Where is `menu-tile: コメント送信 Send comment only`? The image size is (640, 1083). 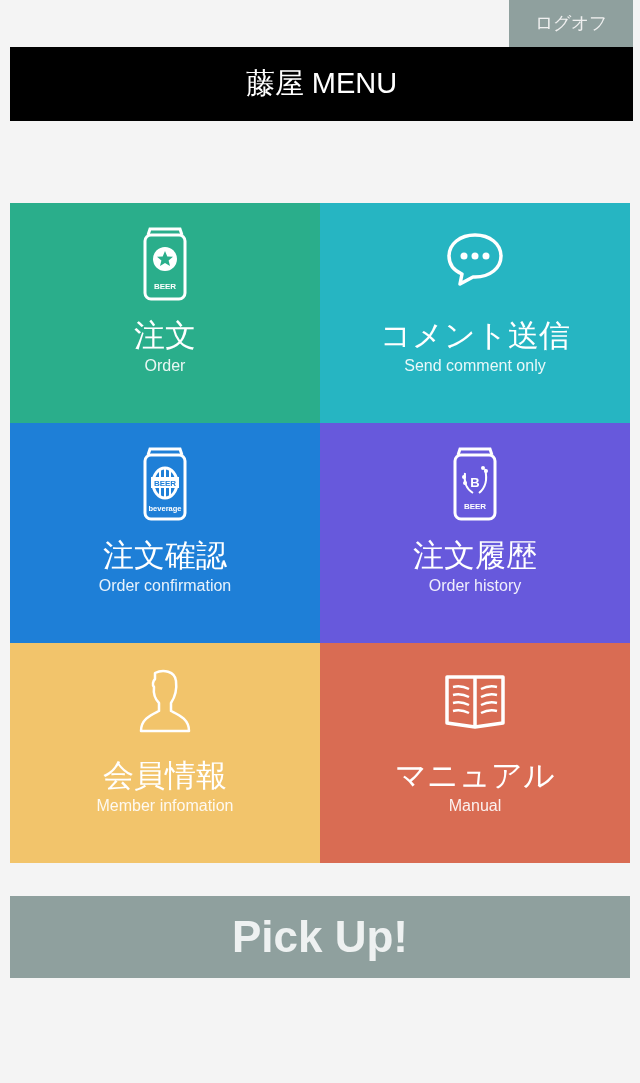
menu-tile: コメント送信 Send comment only is located at coordinates (475, 313).